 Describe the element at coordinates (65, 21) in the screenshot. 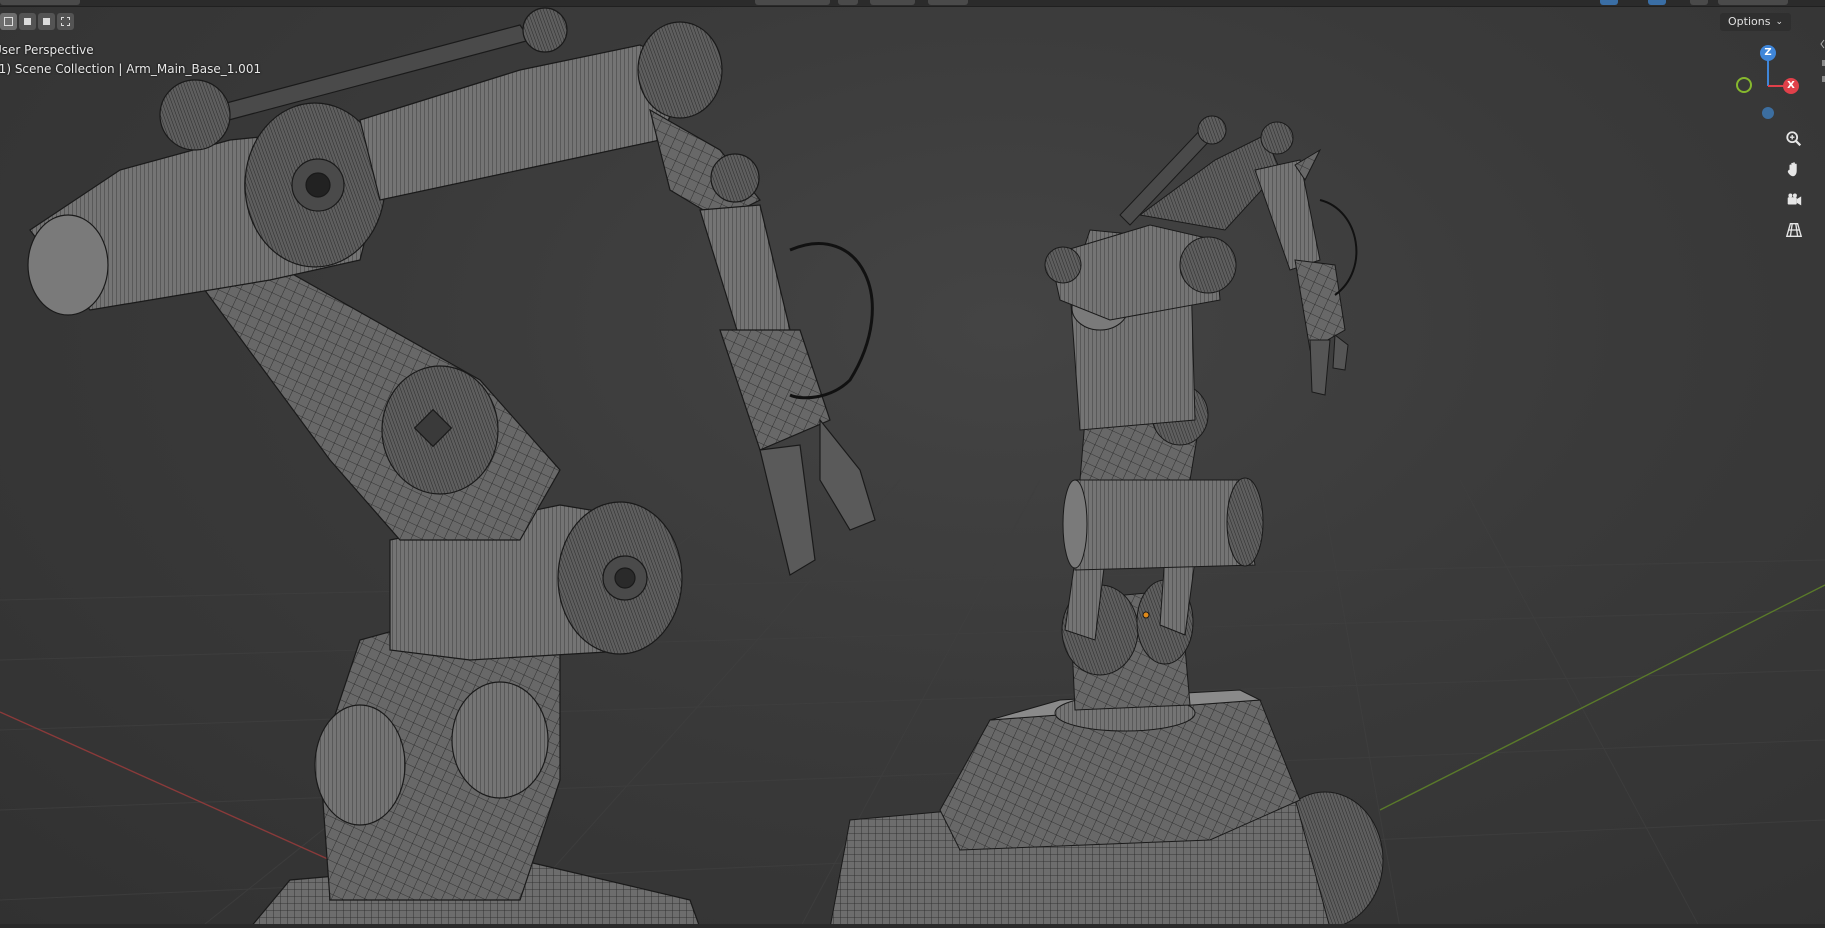

I see `select-invert-icon` at that location.